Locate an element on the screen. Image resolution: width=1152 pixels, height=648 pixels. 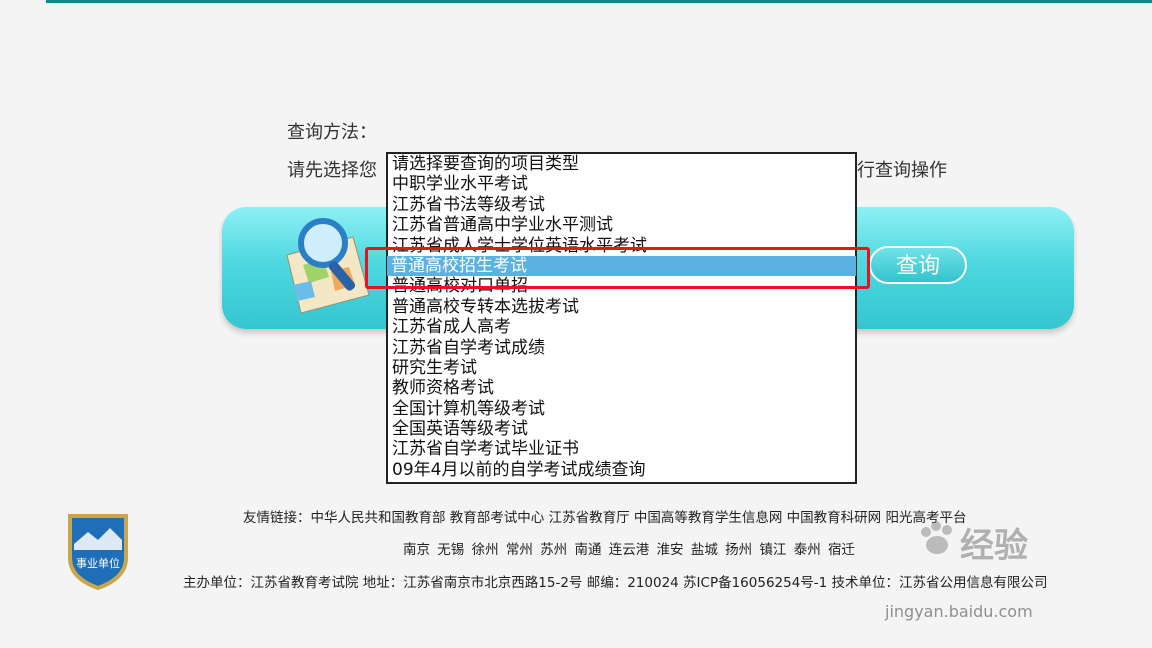
watermark-text: 经验 is located at coordinates (994, 546).